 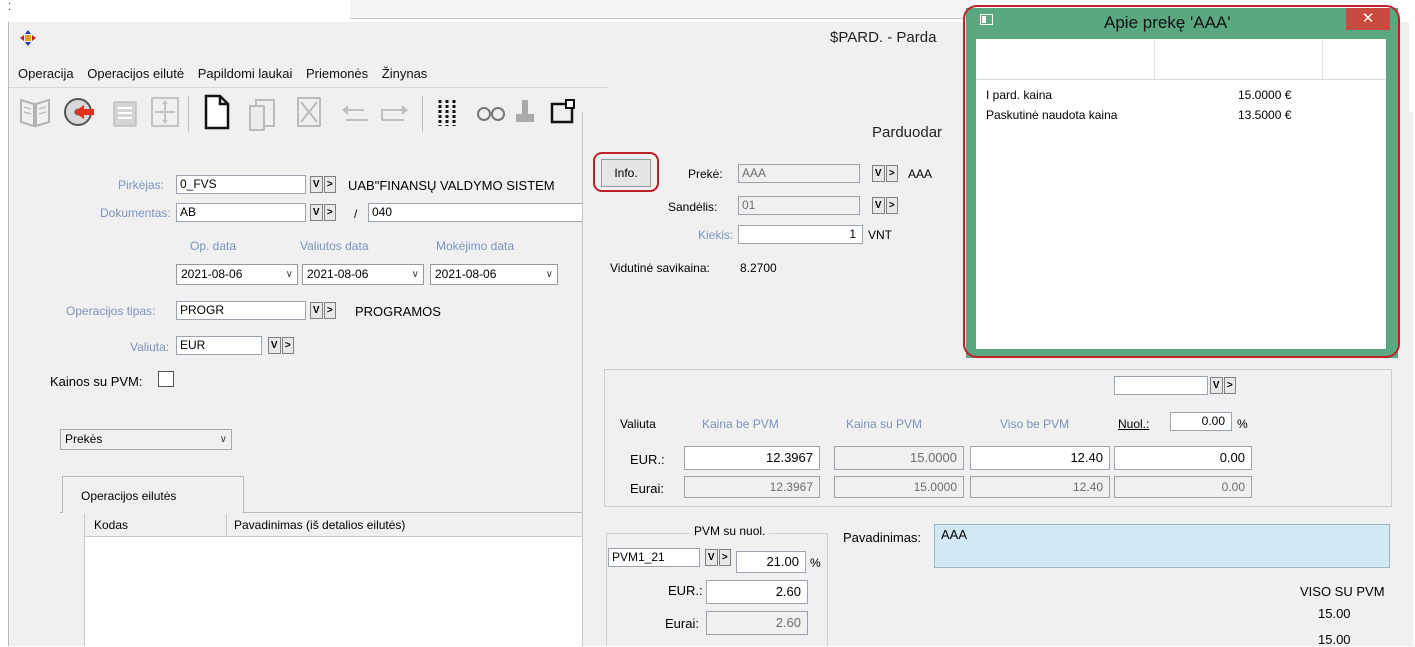 I want to click on dokumentas-number-field: 040, so click(x=483, y=212).